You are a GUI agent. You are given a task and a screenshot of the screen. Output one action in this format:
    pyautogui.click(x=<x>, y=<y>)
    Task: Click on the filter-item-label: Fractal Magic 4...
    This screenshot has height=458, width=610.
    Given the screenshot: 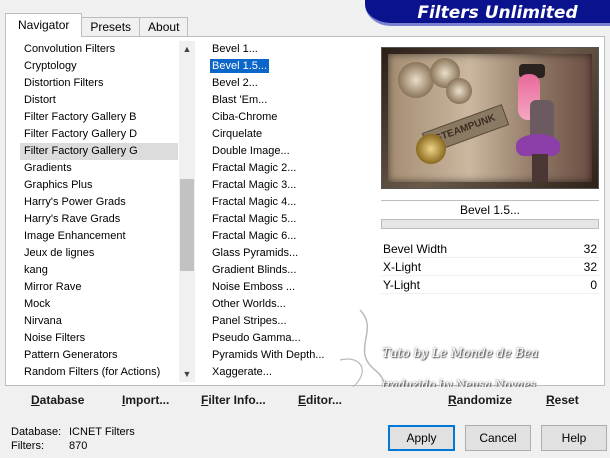 What is the action you would take?
    pyautogui.click(x=254, y=202)
    